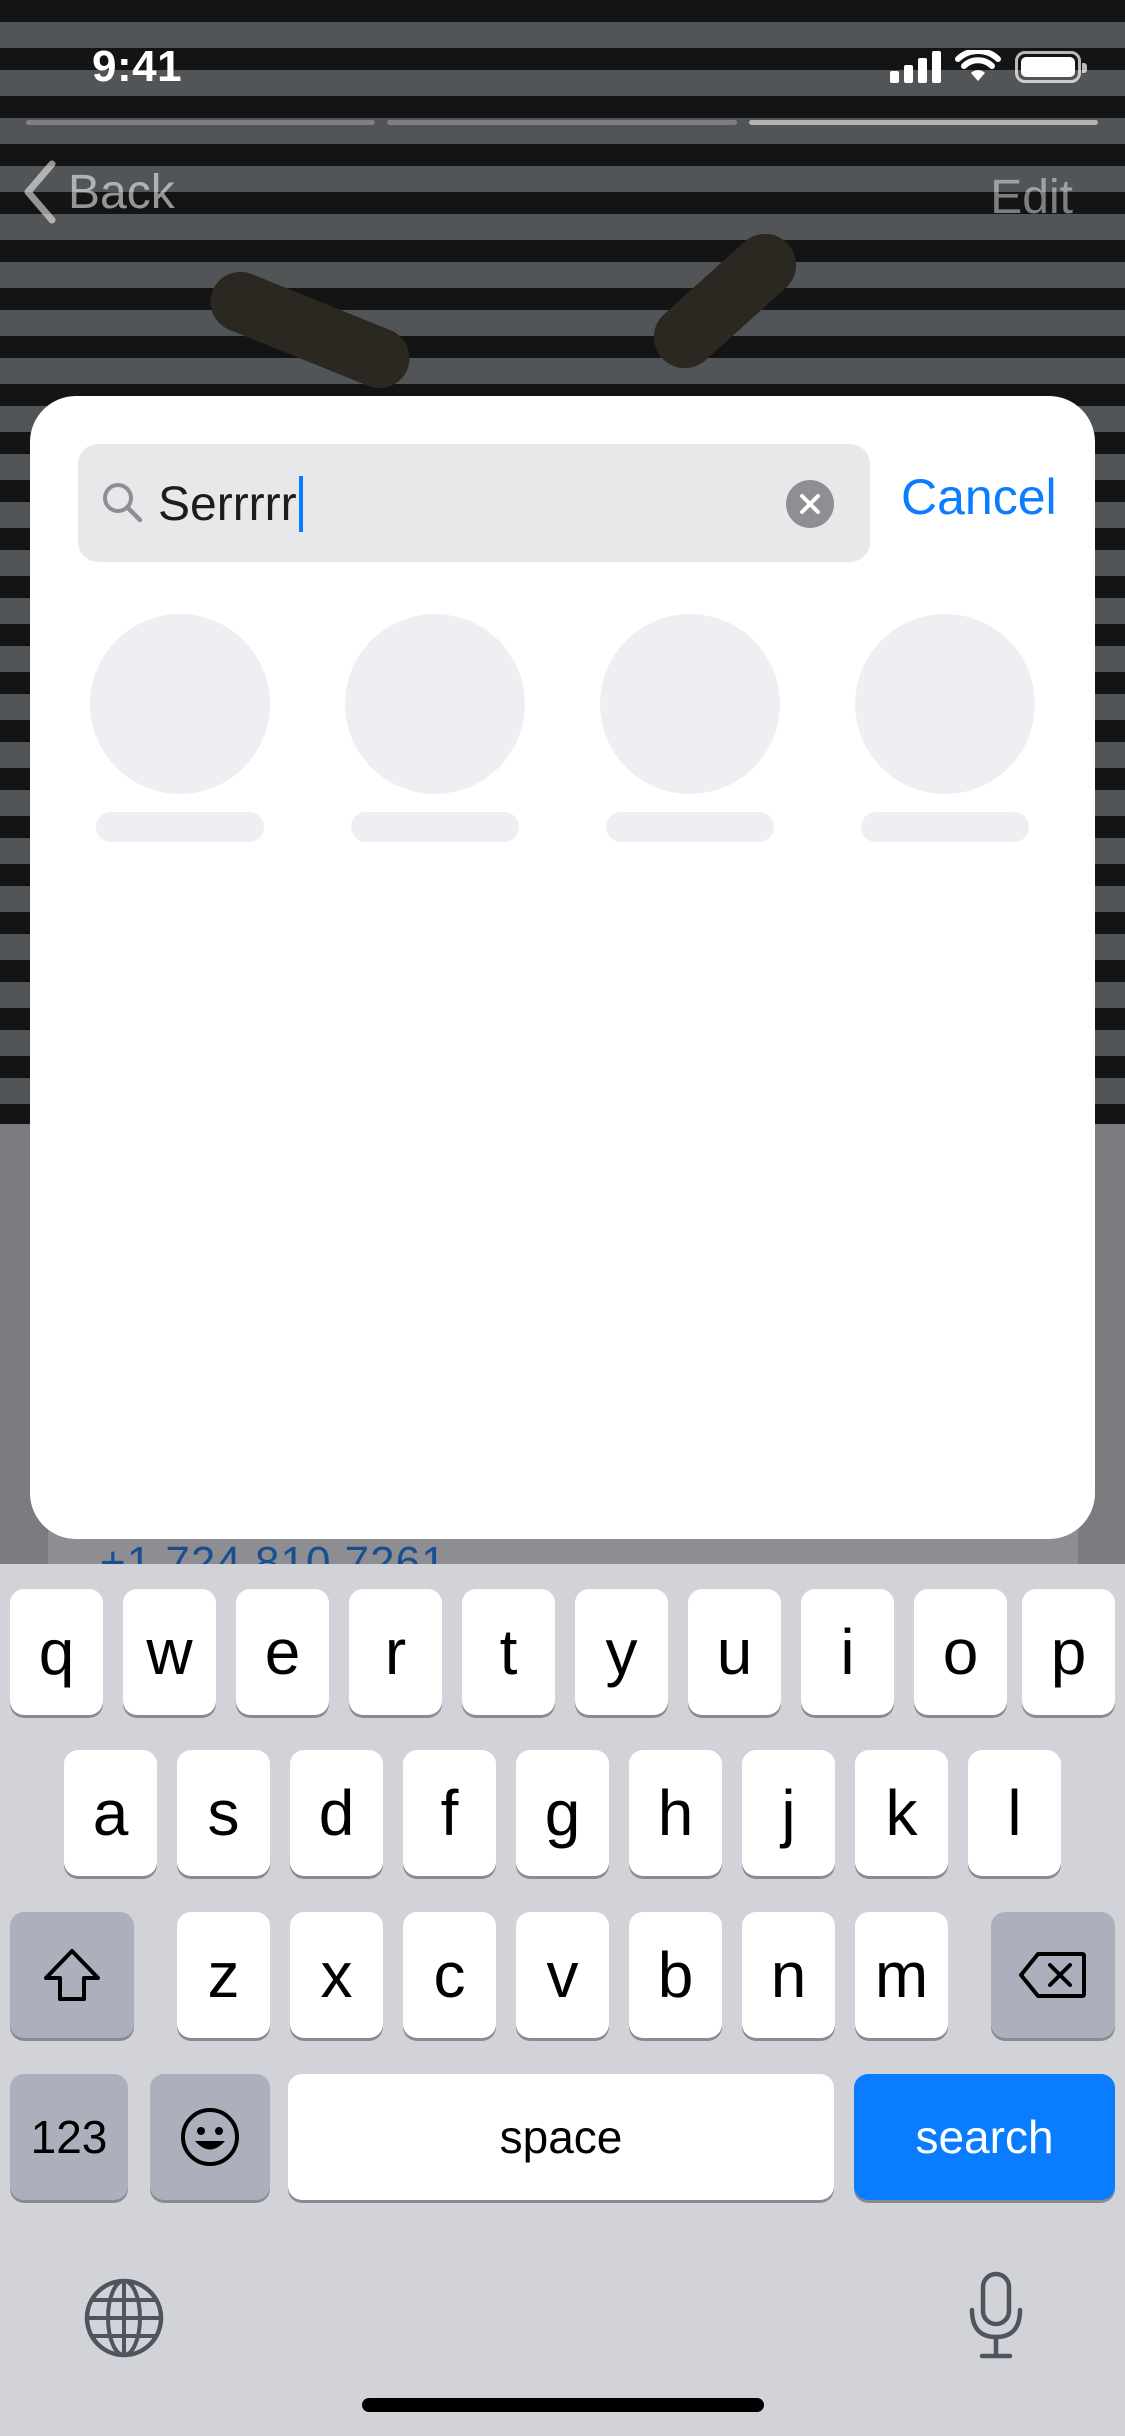 Image resolution: width=1125 pixels, height=2436 pixels. Describe the element at coordinates (960, 1652) in the screenshot. I see `key-o: o` at that location.